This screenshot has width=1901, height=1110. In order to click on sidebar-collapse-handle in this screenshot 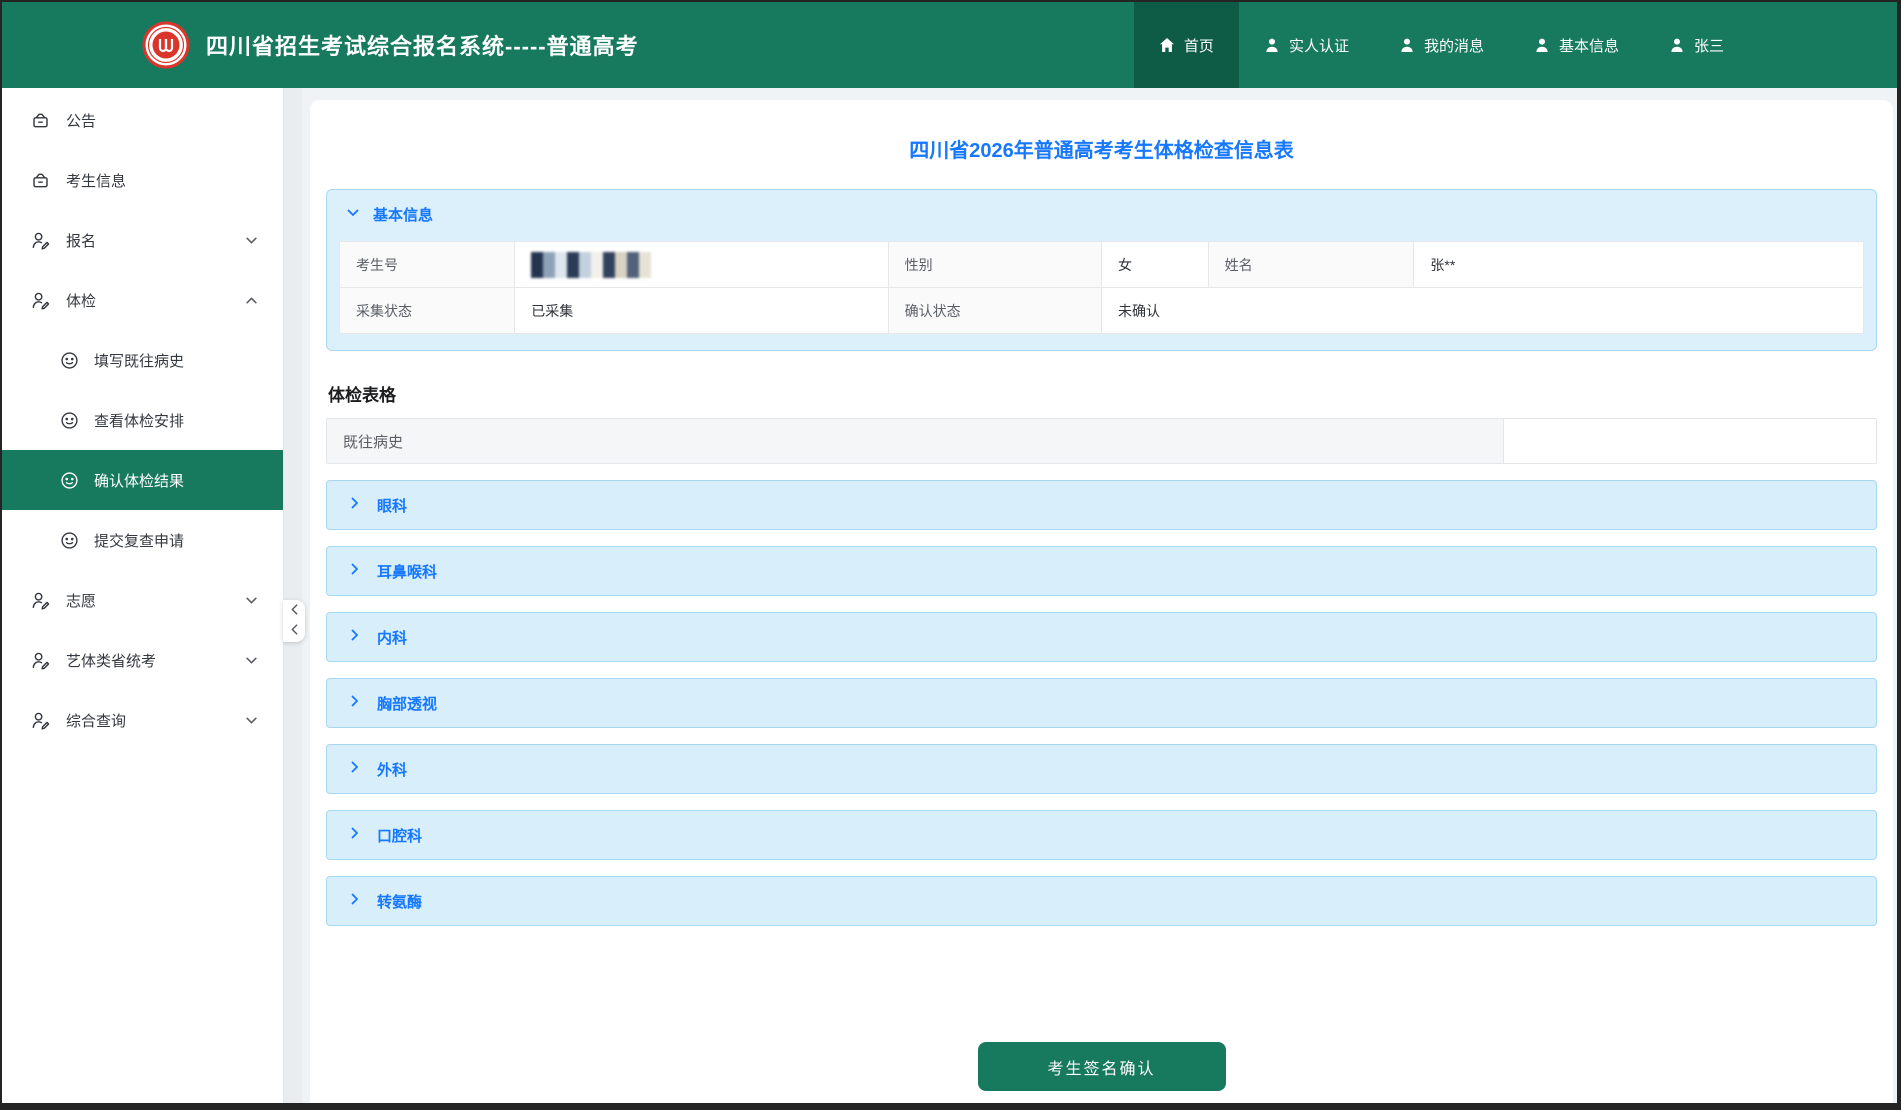, I will do `click(294, 621)`.